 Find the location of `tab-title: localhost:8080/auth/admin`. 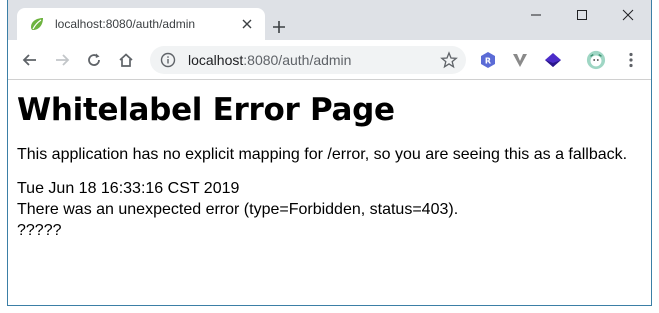

tab-title: localhost:8080/auth/admin is located at coordinates (125, 24).